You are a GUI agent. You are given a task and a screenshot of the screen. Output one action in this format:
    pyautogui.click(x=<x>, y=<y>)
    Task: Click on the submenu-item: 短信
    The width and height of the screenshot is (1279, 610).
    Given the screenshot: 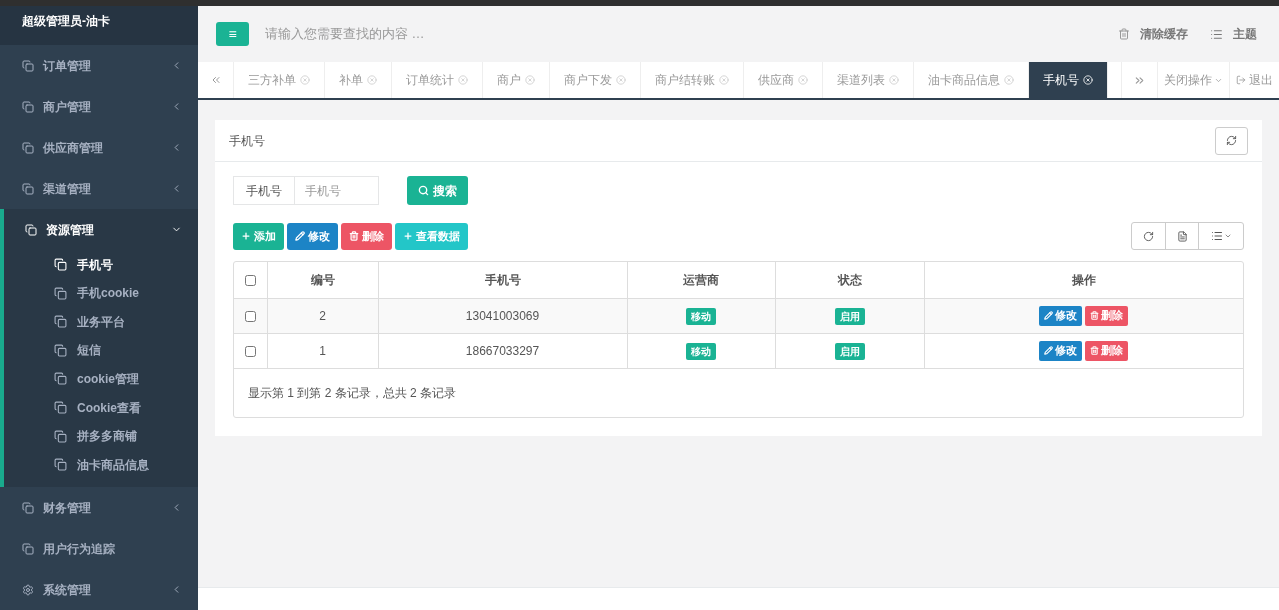 What is the action you would take?
    pyautogui.click(x=101, y=350)
    